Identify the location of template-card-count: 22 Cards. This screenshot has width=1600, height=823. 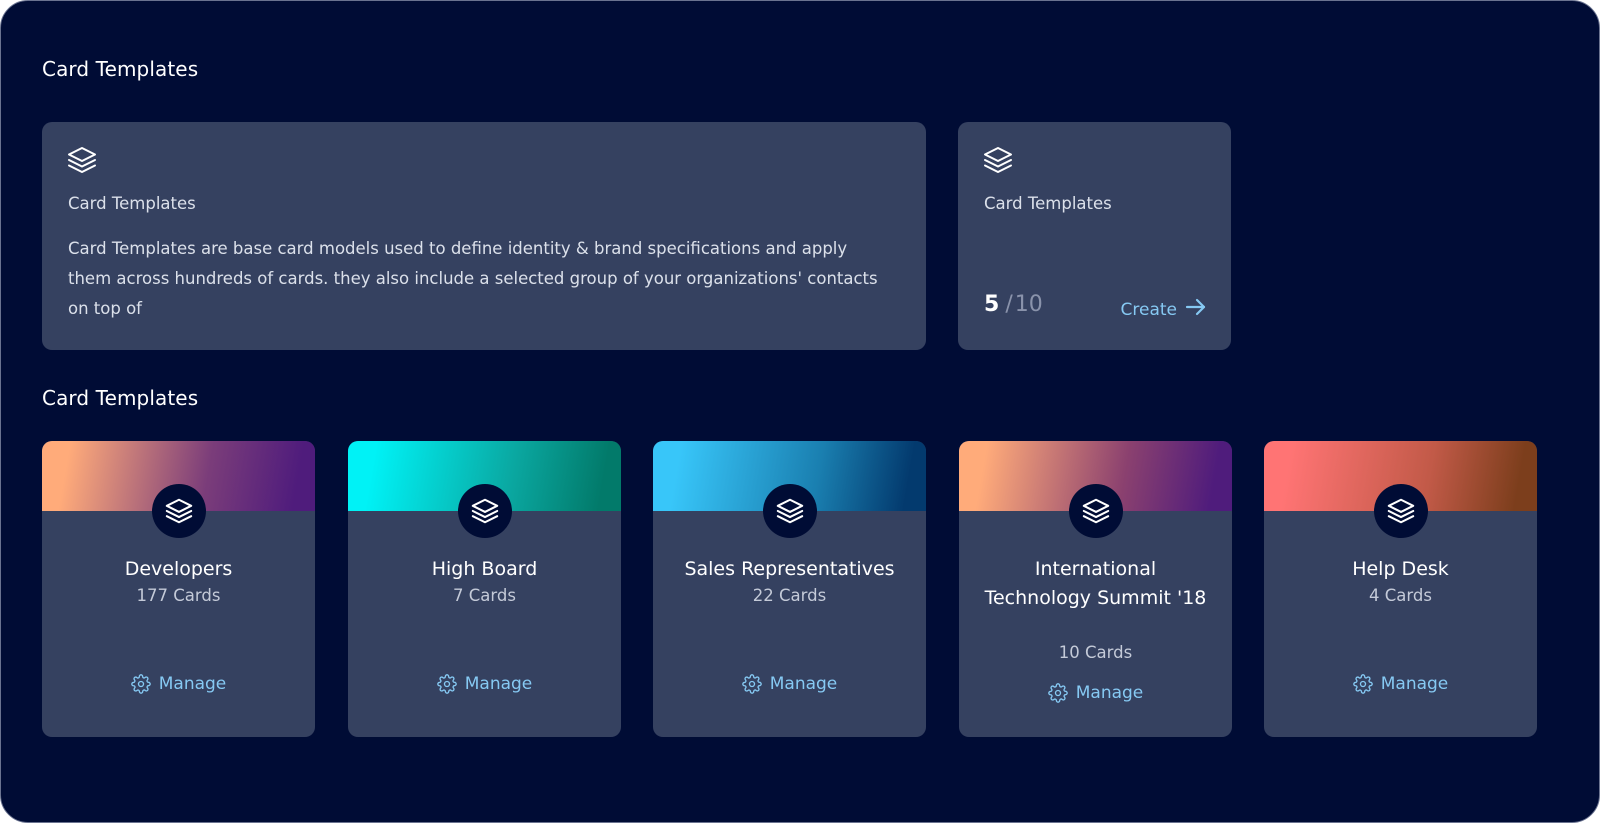
(789, 595).